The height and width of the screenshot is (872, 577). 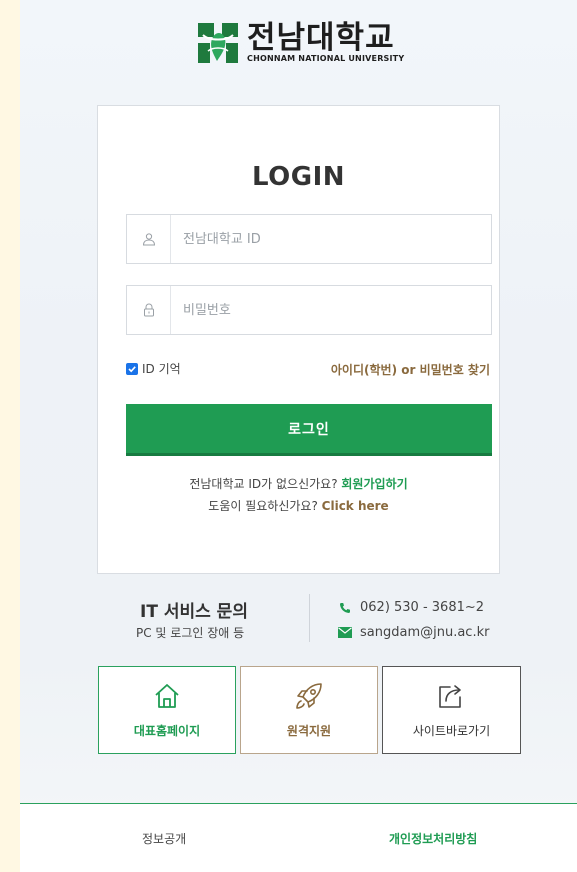 I want to click on homepage-link-button: 대표홈페이지, so click(x=167, y=710).